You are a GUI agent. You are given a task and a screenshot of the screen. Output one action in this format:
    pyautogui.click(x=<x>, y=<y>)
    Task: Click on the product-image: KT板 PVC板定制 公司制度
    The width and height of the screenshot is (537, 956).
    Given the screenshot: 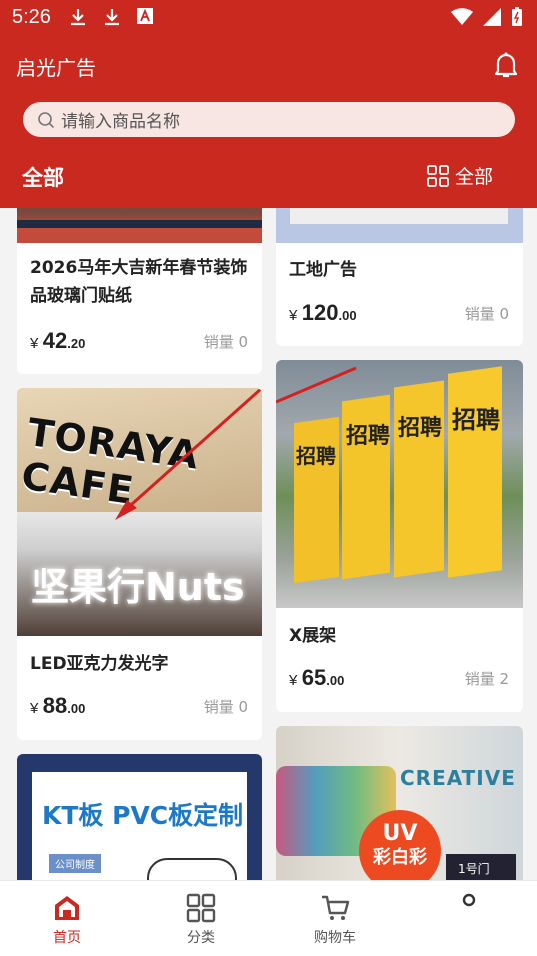 What is the action you would take?
    pyautogui.click(x=139, y=817)
    